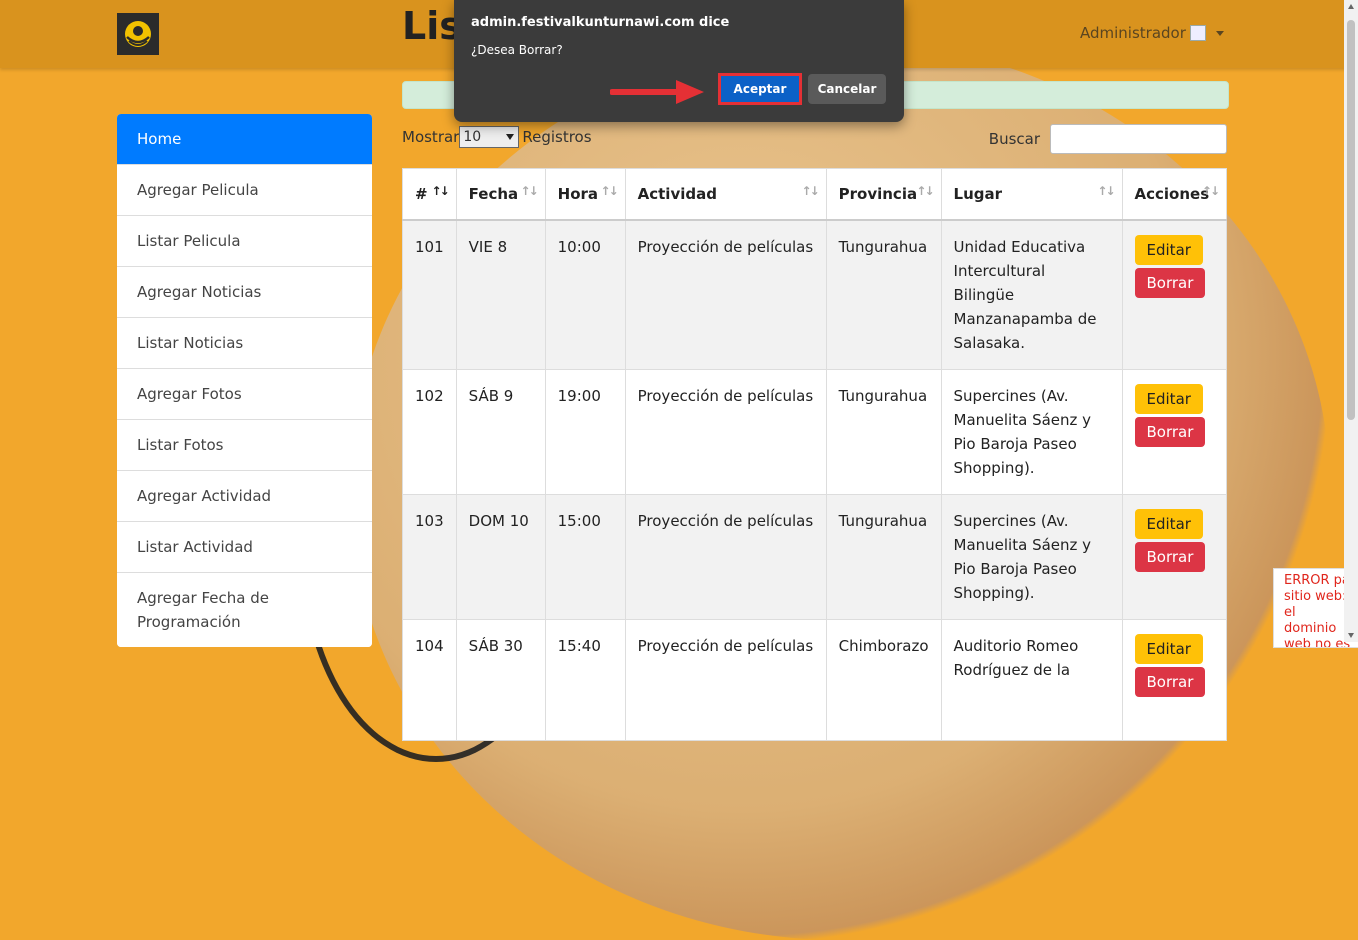  What do you see at coordinates (429, 294) in the screenshot?
I see `cell-id: 101` at bounding box center [429, 294].